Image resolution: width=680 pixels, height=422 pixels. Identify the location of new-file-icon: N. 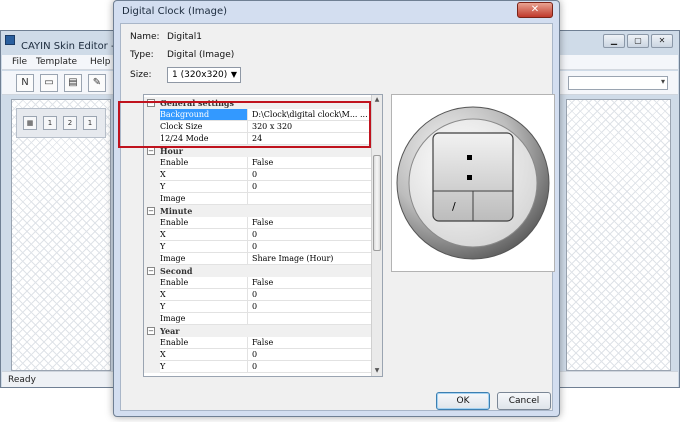
(25, 83).